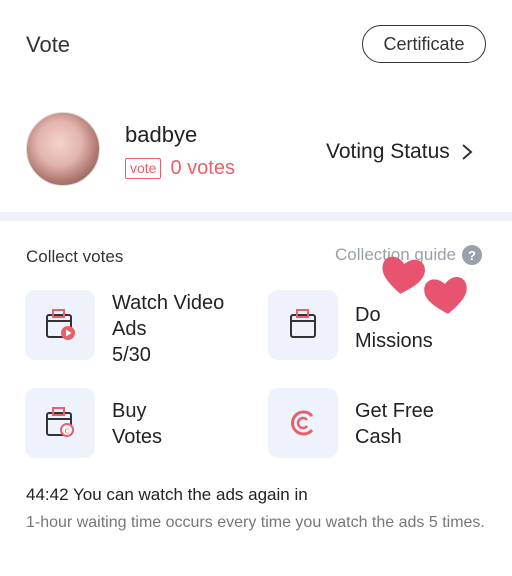  Describe the element at coordinates (60, 423) in the screenshot. I see `buy-votes-icon: c` at that location.